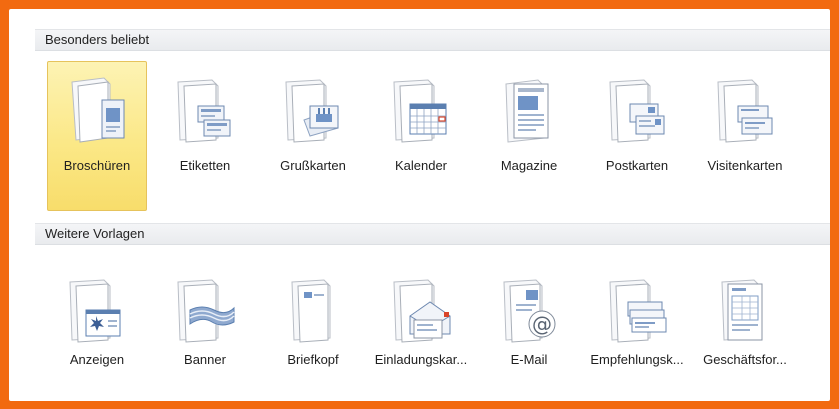 This screenshot has width=839, height=409. What do you see at coordinates (311, 311) in the screenshot?
I see `letterhead-icon` at bounding box center [311, 311].